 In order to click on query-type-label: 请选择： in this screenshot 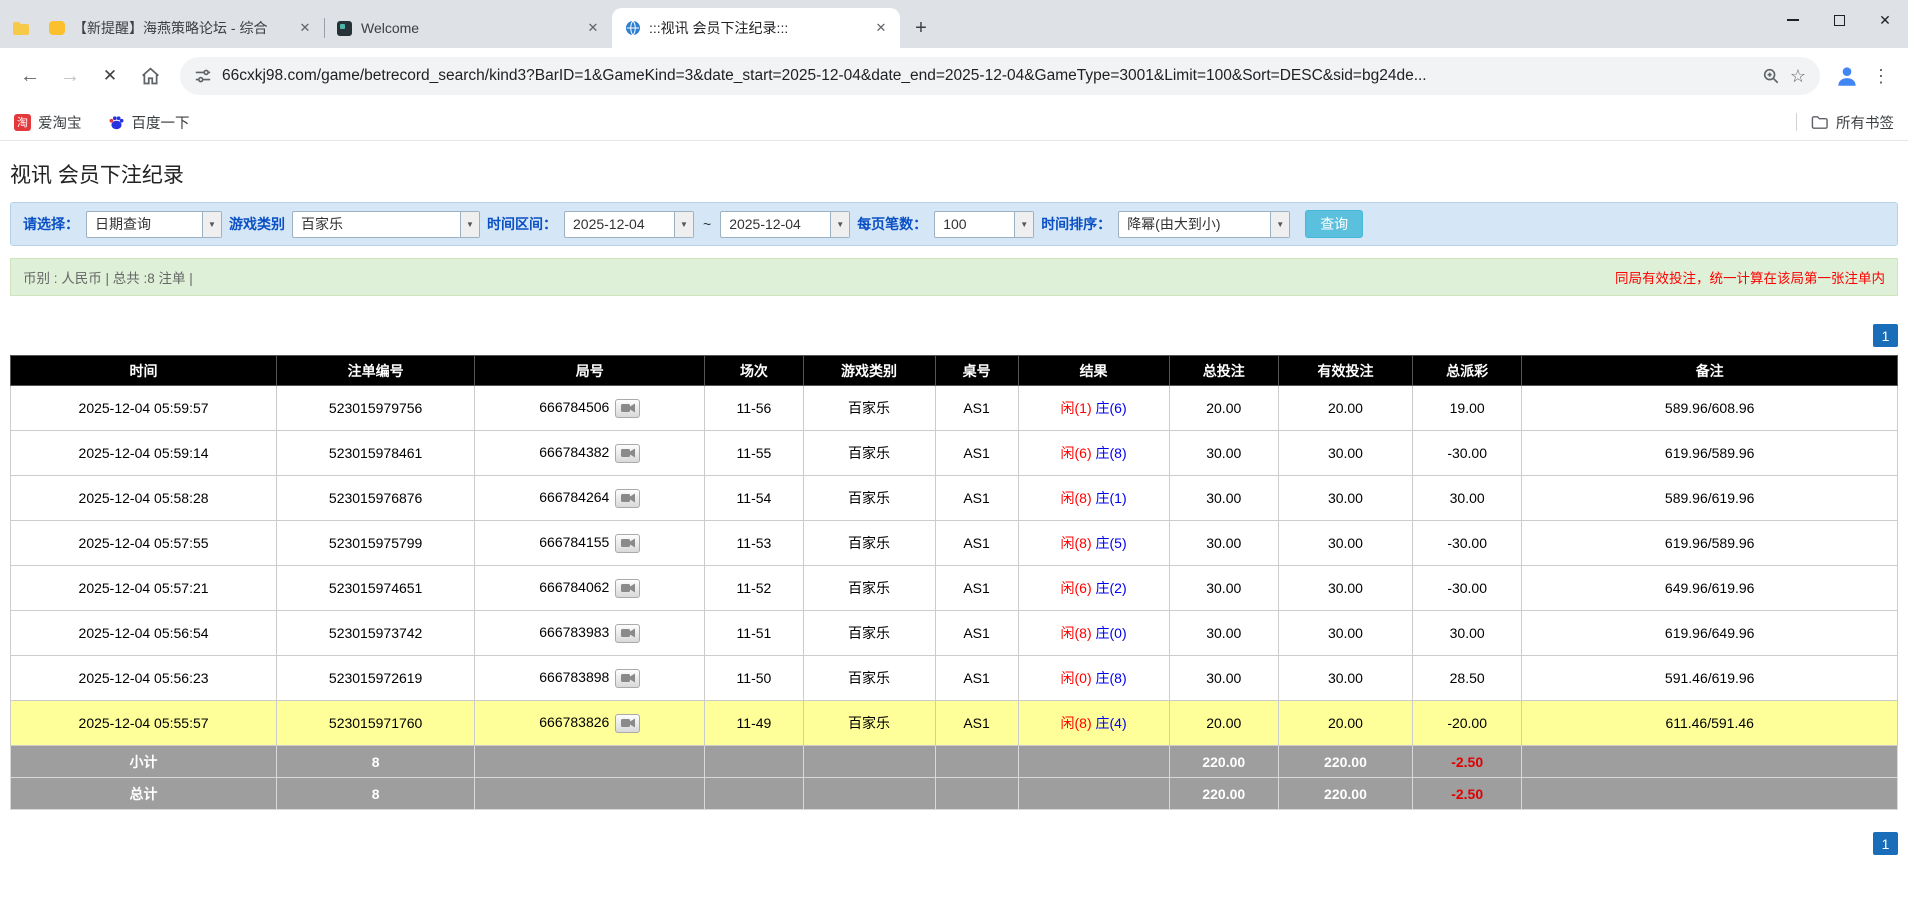, I will do `click(51, 224)`.